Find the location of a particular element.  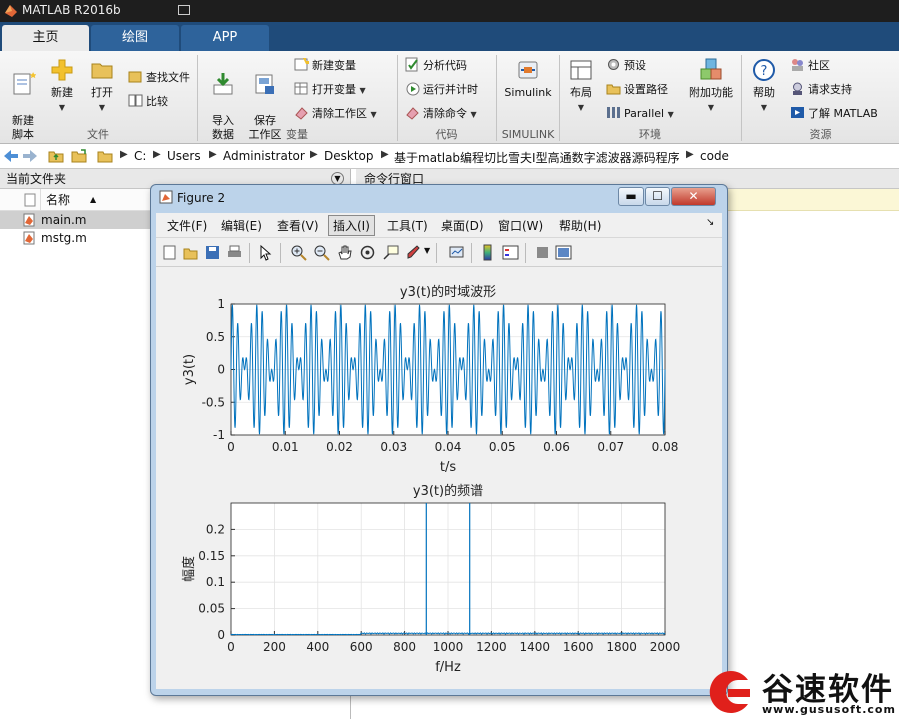

group-label-variable: 变量 is located at coordinates (297, 134).